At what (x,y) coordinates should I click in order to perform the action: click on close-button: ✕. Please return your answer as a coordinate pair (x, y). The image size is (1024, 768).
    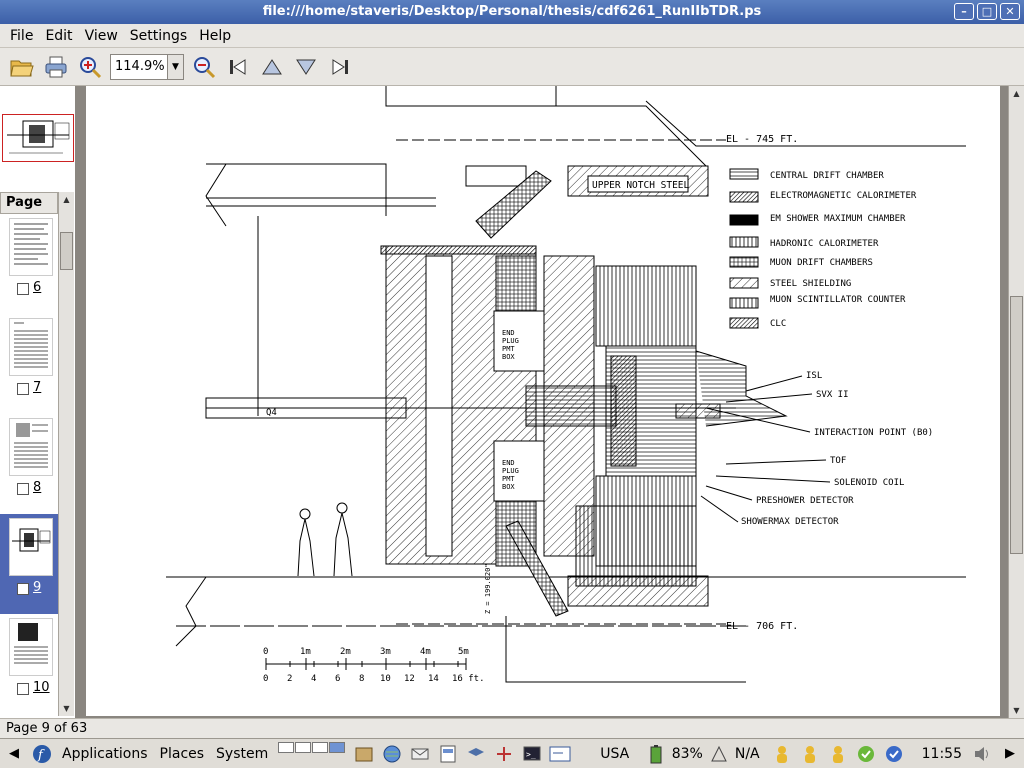
    Looking at the image, I should click on (1010, 11).